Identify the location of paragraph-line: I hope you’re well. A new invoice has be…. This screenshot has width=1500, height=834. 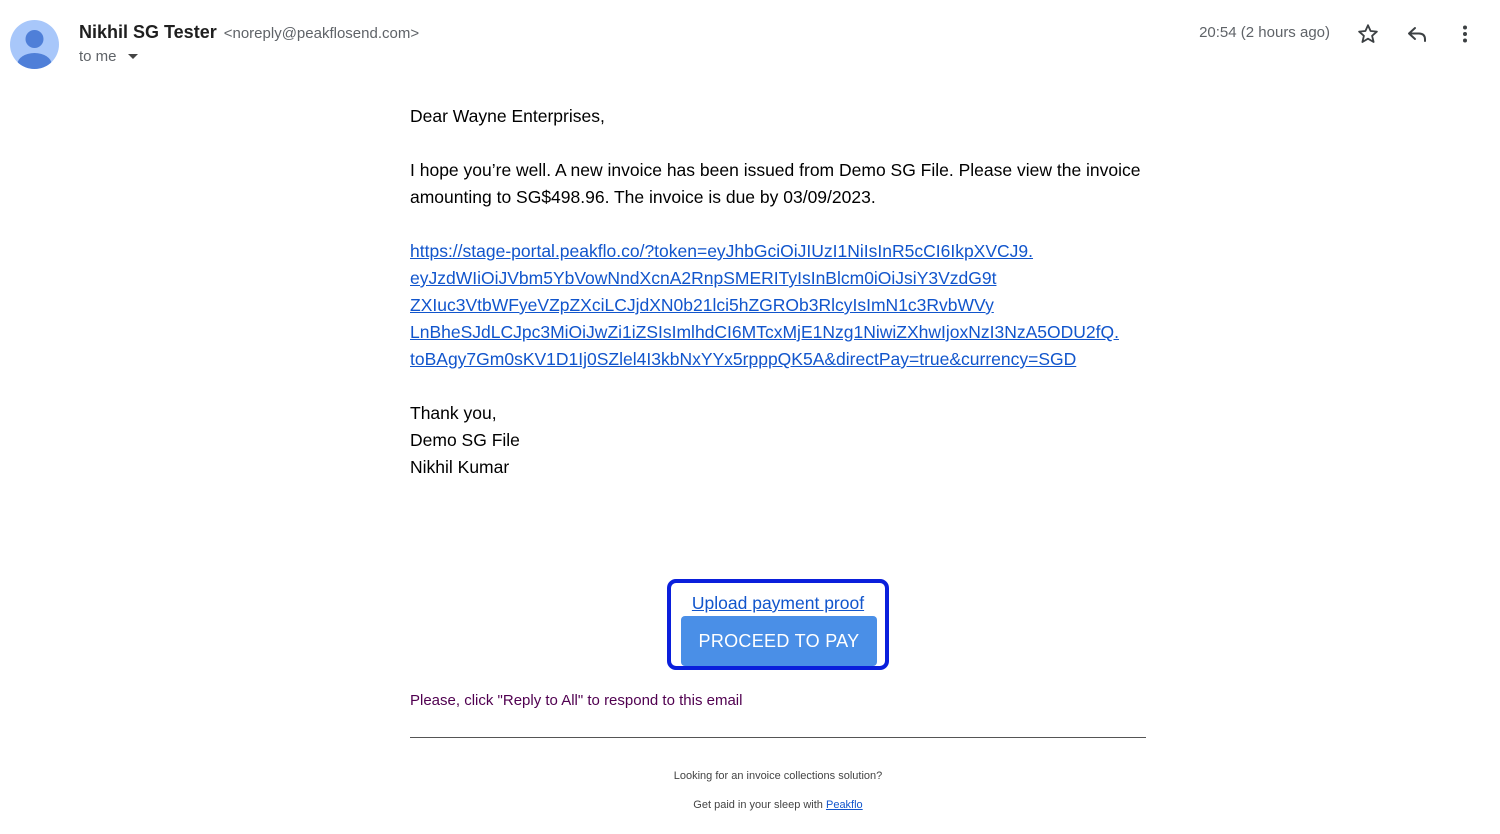
(775, 170).